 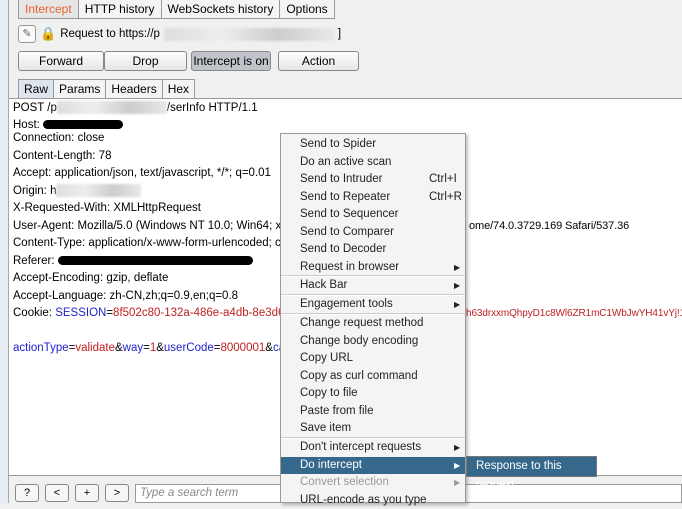 I want to click on user-agent-end: ome/74.0.3729.169 Safari/537.36, so click(x=549, y=226).